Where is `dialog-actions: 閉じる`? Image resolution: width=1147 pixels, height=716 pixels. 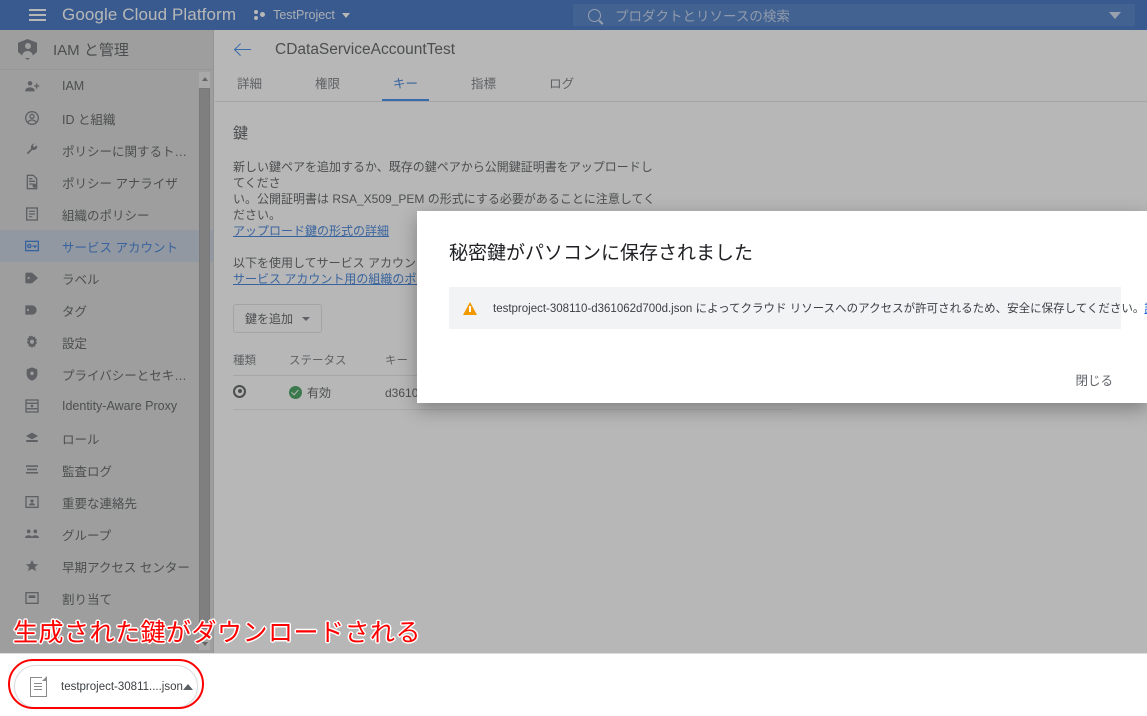 dialog-actions: 閉じる is located at coordinates (1107, 379).